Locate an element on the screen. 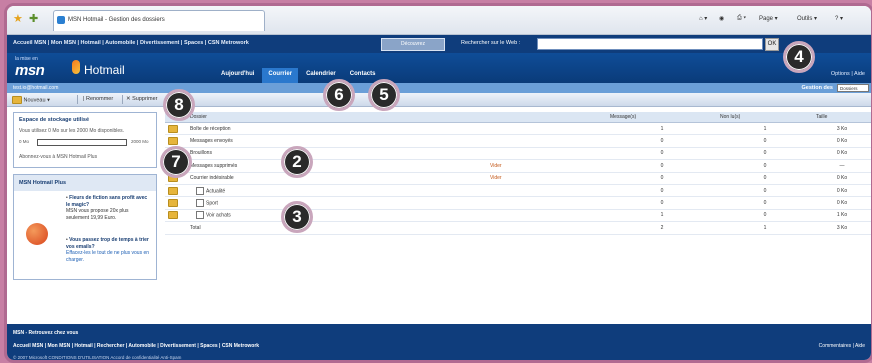 This screenshot has width=872, height=363. delete-folder-button: ✕ Supprimer is located at coordinates (142, 99).